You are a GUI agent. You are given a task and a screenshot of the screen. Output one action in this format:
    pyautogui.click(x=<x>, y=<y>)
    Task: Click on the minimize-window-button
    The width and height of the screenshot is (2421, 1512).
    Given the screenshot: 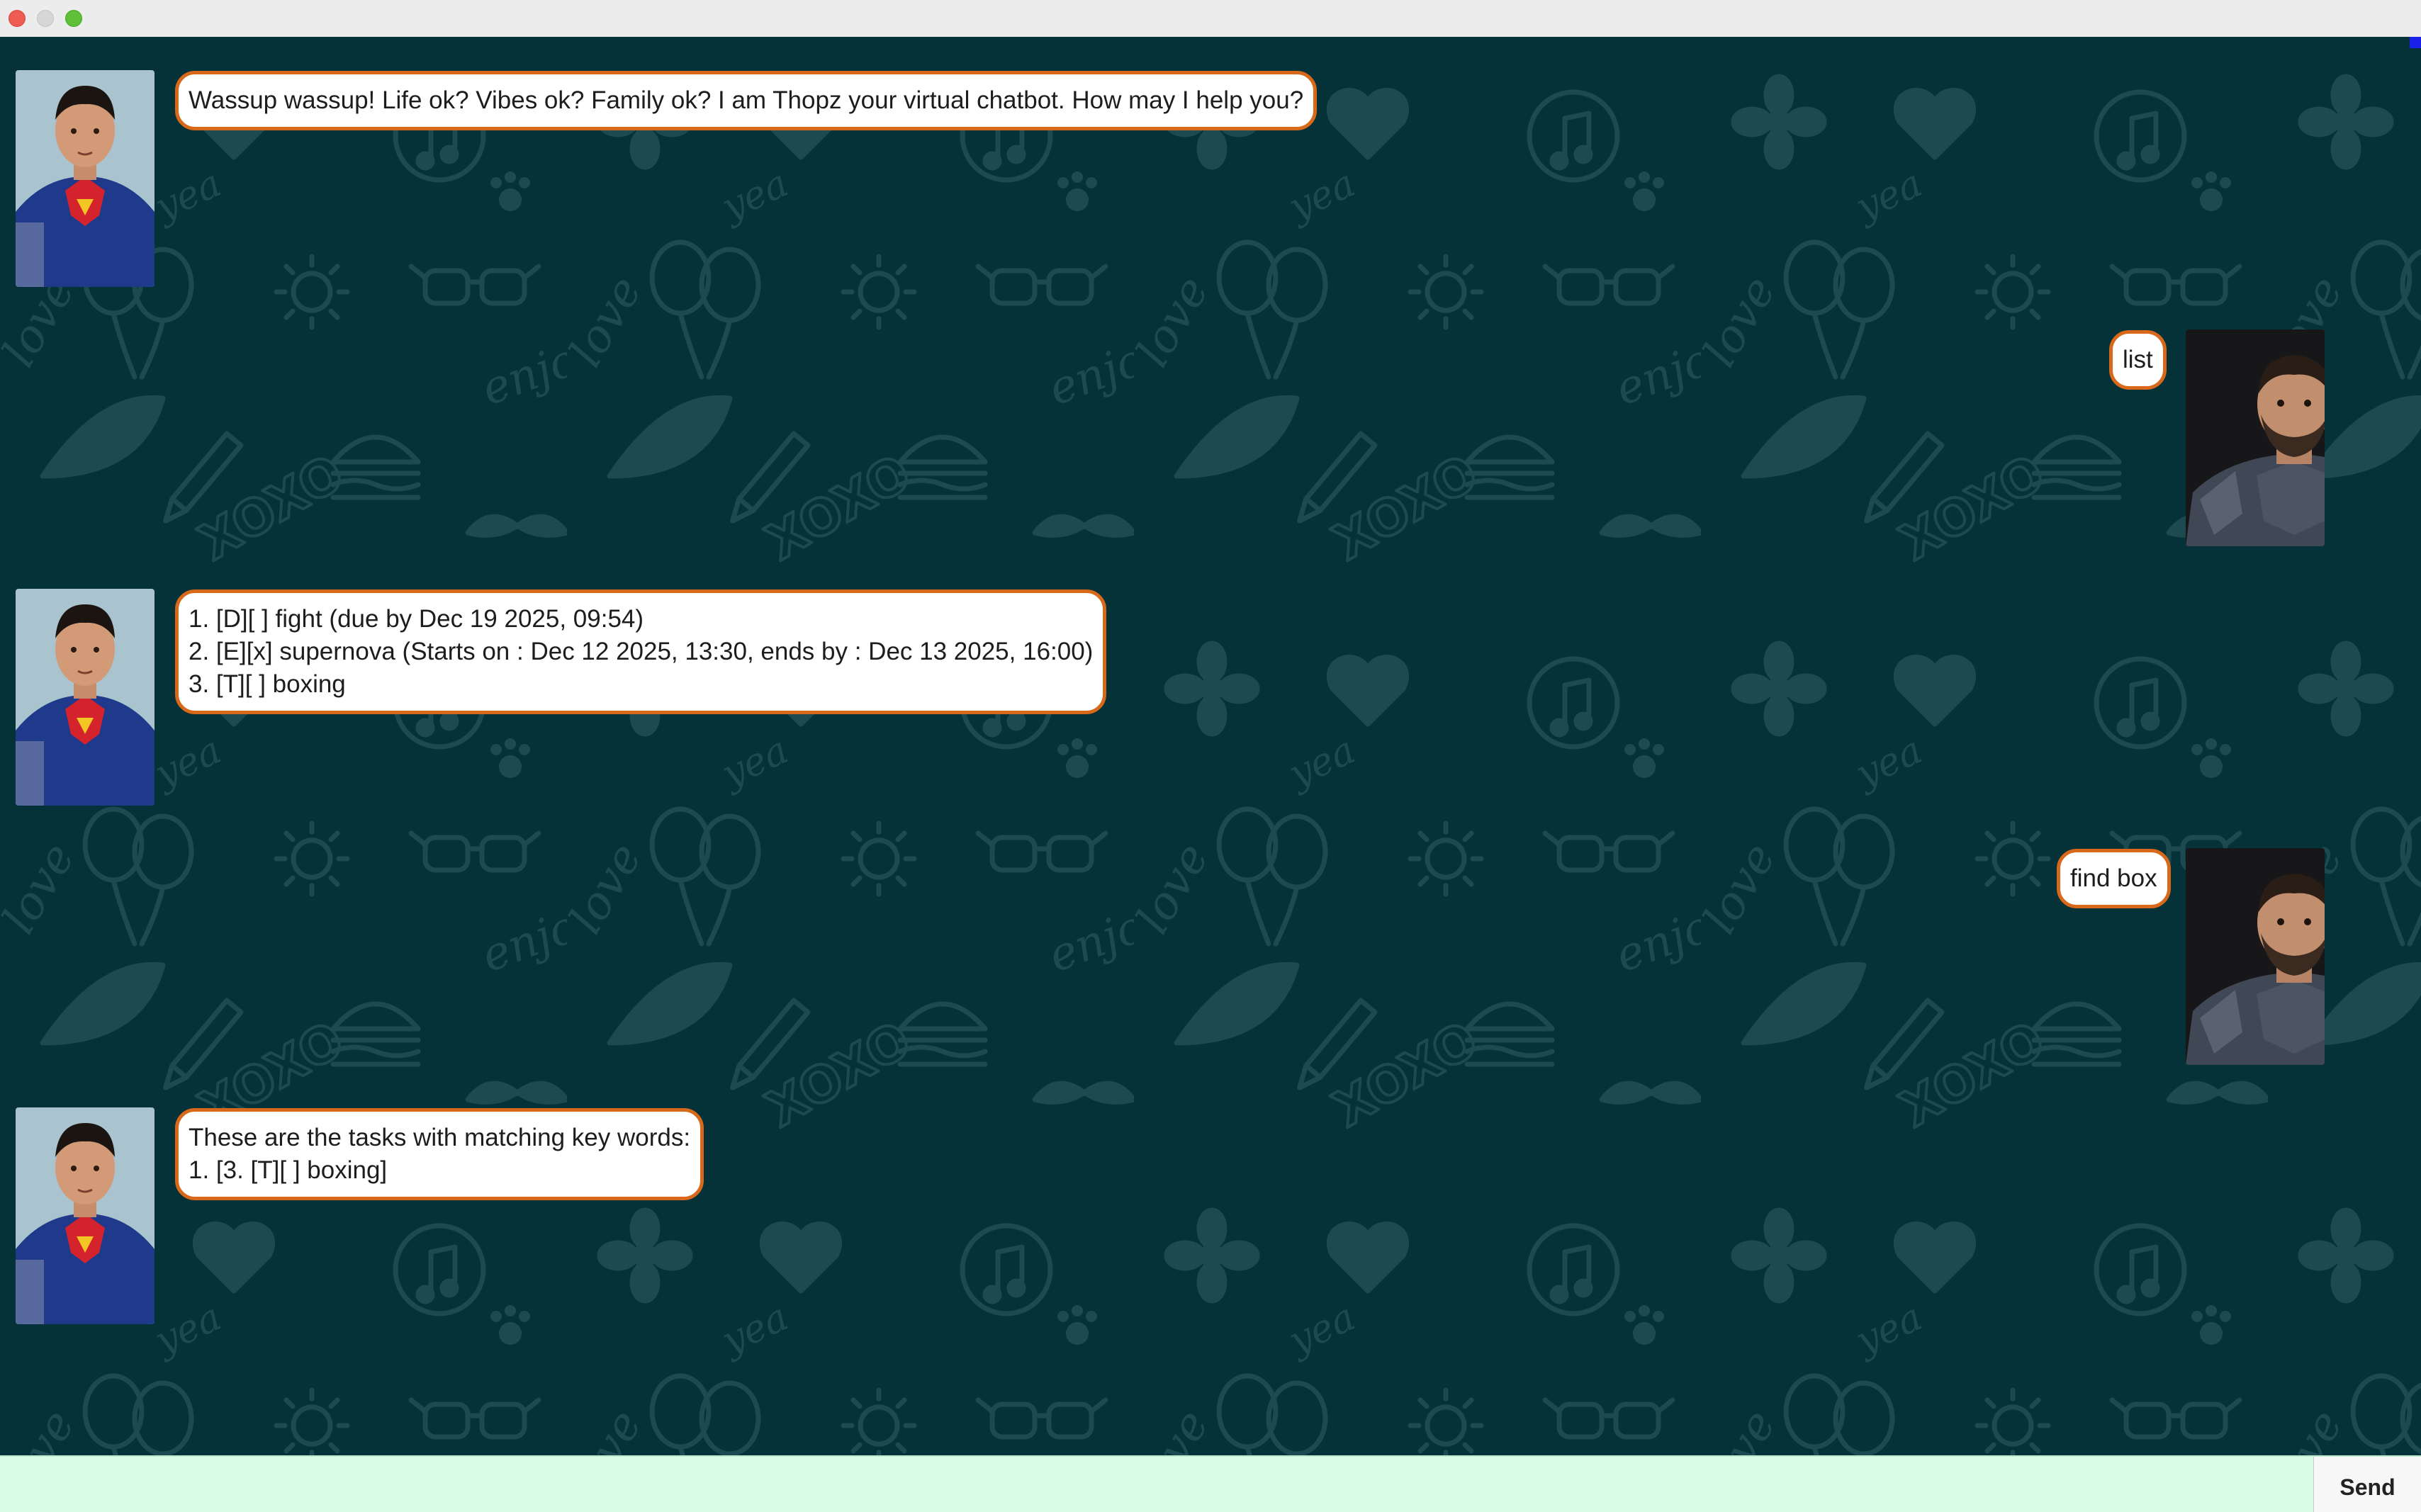 What is the action you would take?
    pyautogui.click(x=46, y=18)
    